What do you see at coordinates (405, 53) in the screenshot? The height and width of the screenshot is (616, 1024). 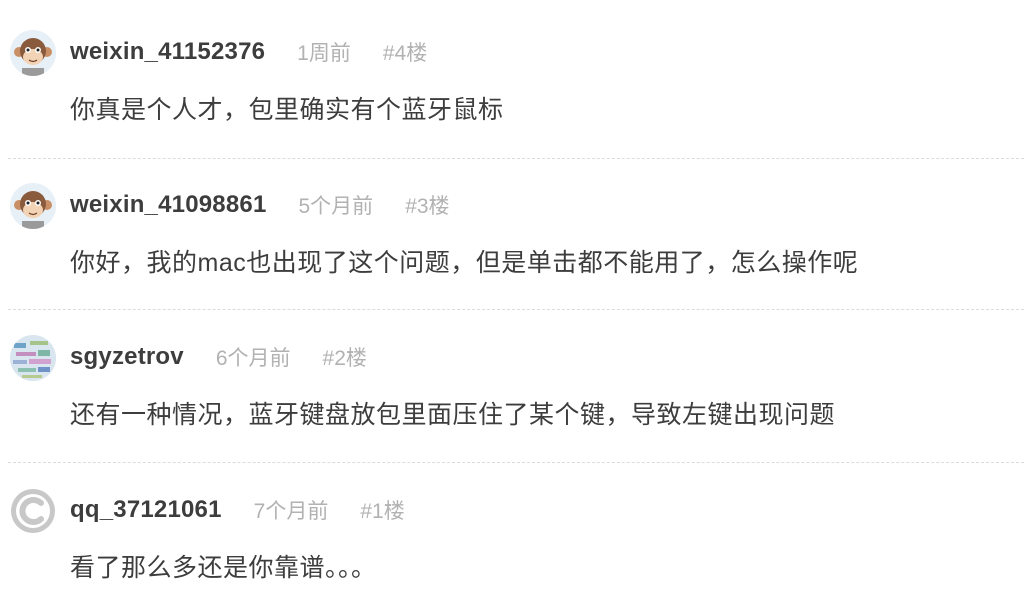 I see `floor-number: #4楼` at bounding box center [405, 53].